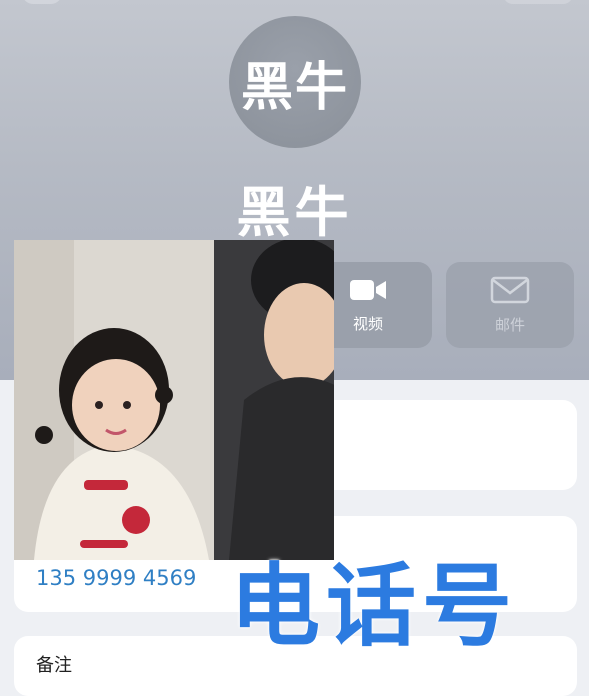 The width and height of the screenshot is (589, 696). I want to click on mail-button: 邮件, so click(510, 305).